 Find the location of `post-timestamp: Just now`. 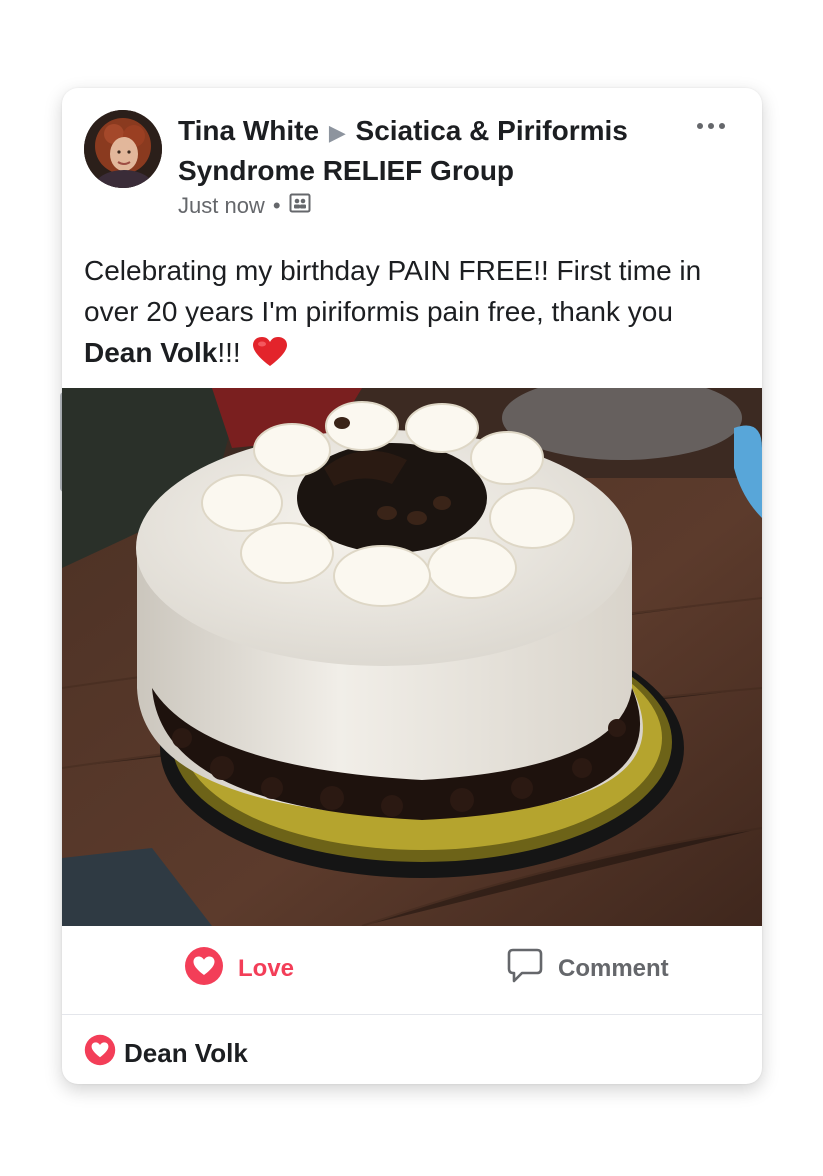

post-timestamp: Just now is located at coordinates (221, 206).